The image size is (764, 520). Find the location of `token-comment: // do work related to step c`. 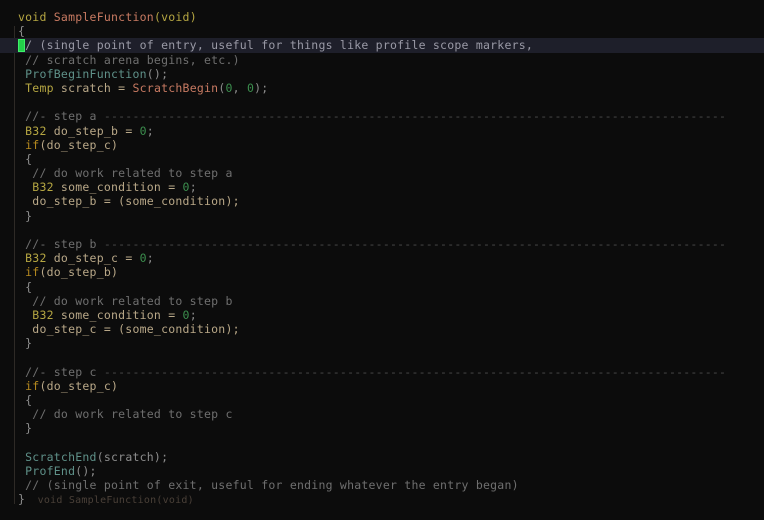

token-comment: // do work related to step c is located at coordinates (125, 414).